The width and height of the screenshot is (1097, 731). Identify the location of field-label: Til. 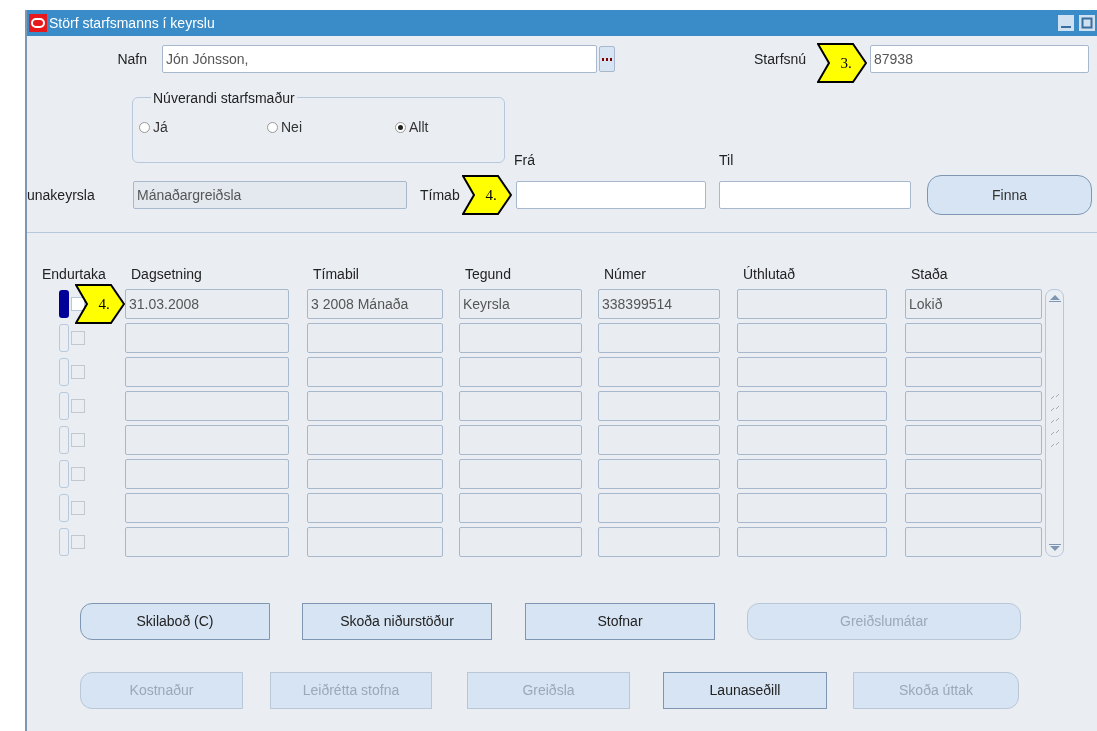
(726, 160).